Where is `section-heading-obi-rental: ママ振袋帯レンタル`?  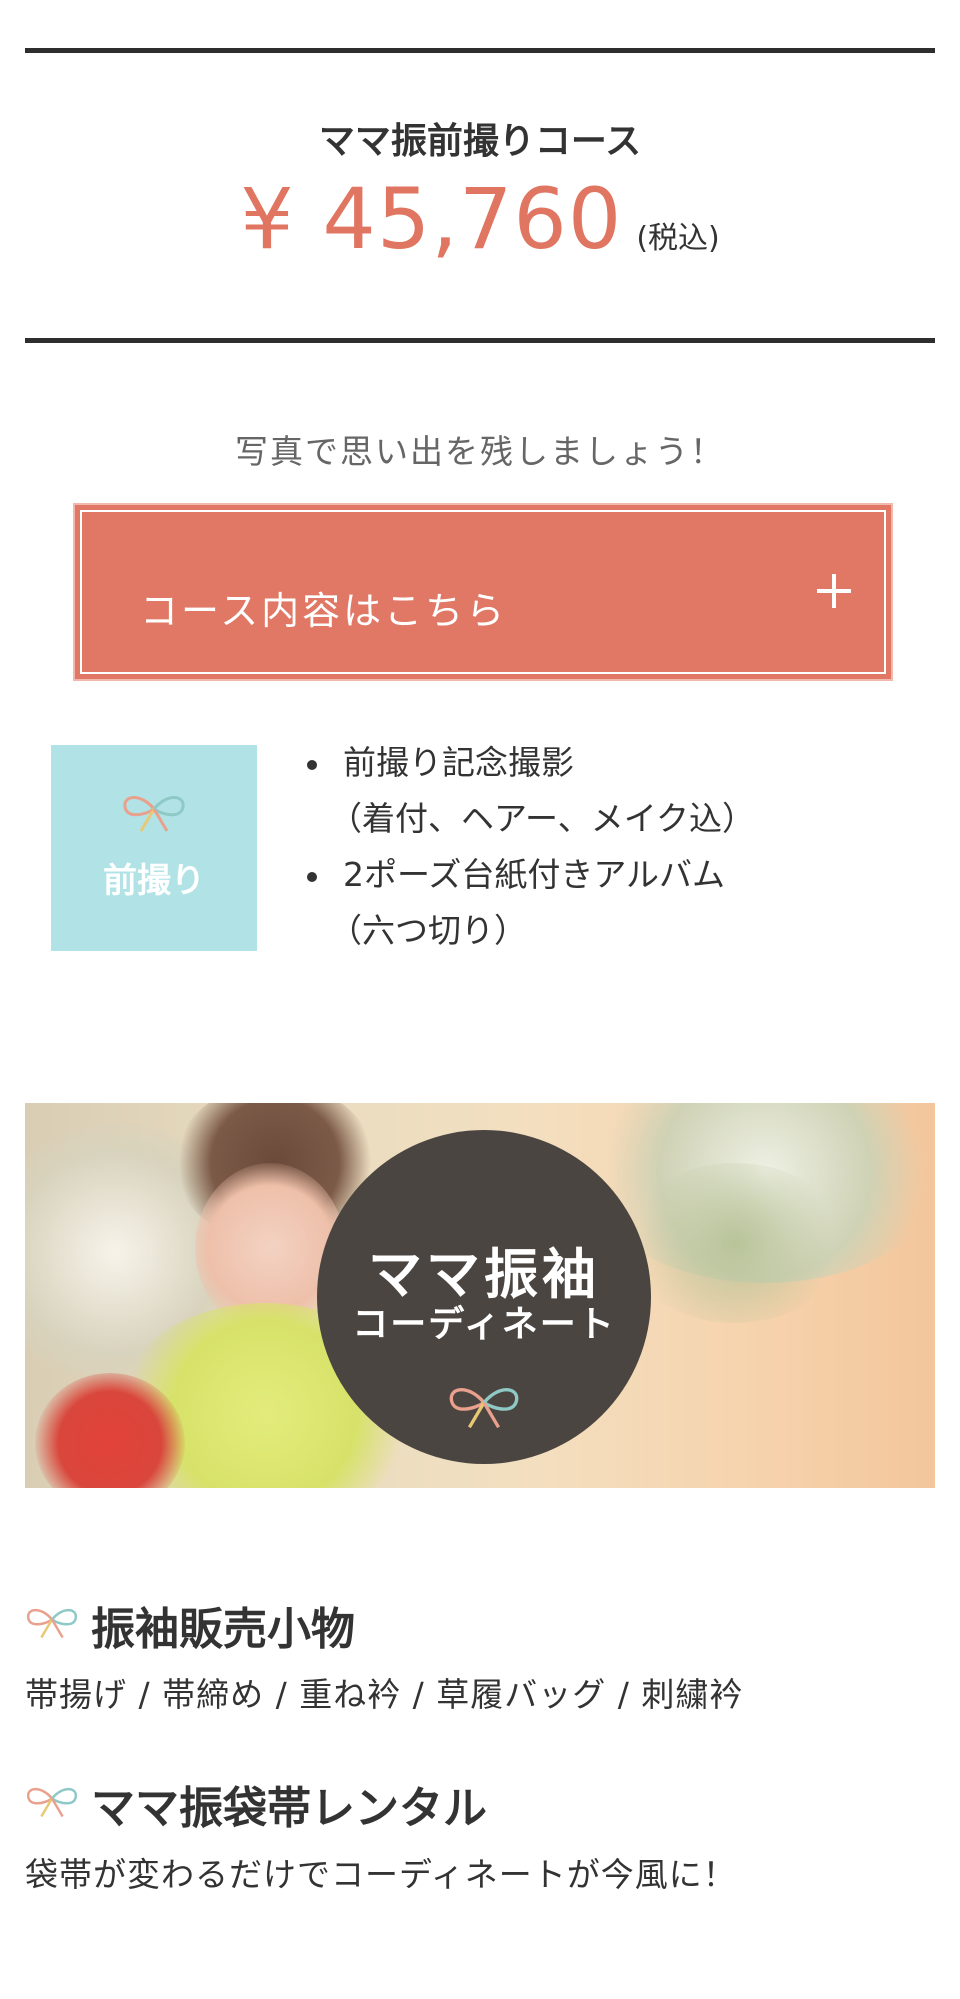
section-heading-obi-rental: ママ振袋帯レンタル is located at coordinates (375, 1803).